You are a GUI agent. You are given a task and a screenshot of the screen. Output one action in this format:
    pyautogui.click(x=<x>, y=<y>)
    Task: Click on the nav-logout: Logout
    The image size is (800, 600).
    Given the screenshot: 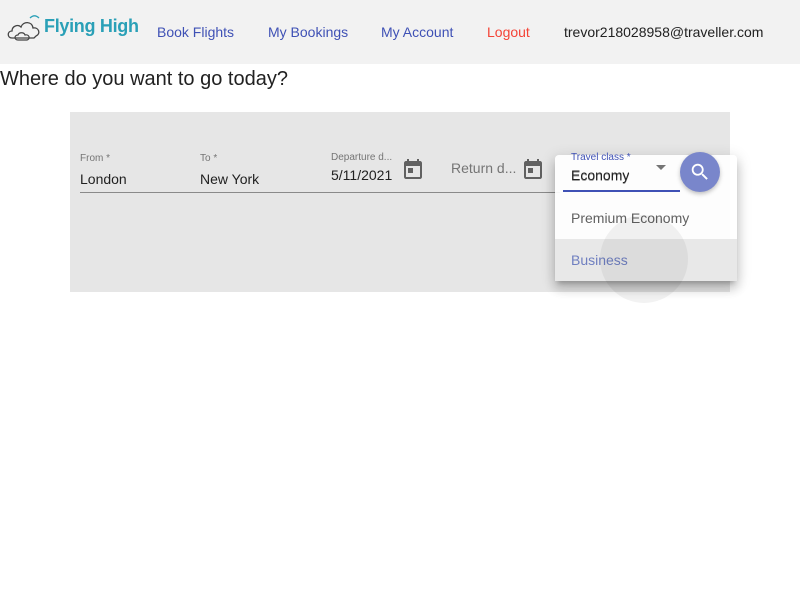 What is the action you would take?
    pyautogui.click(x=508, y=32)
    